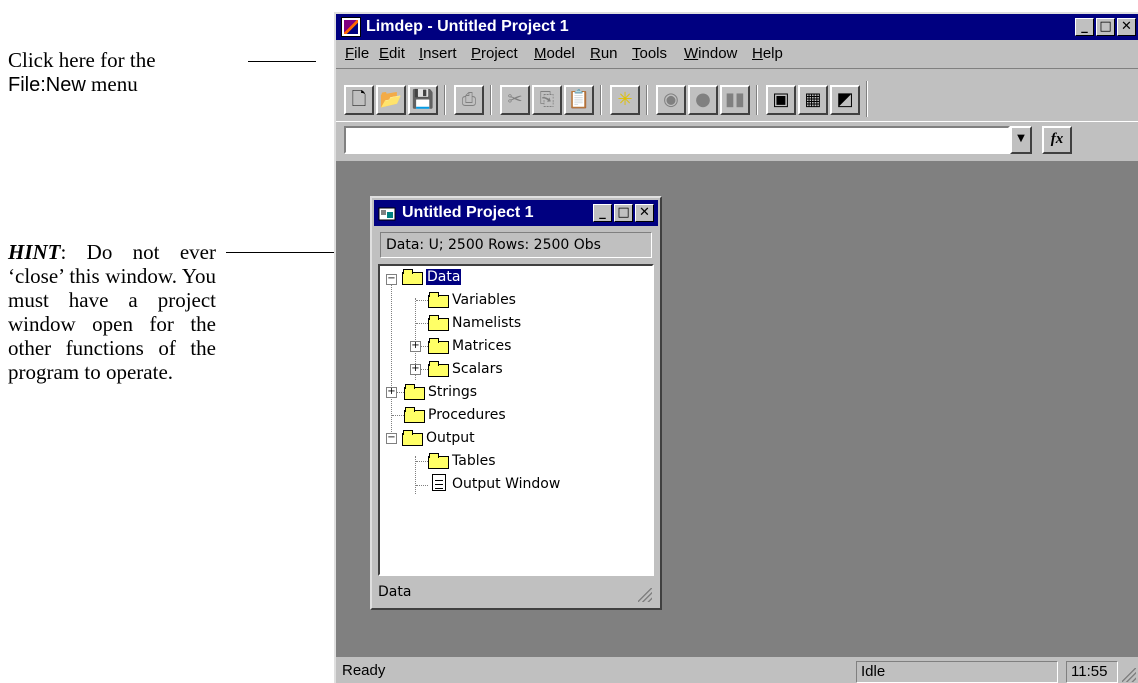 The width and height of the screenshot is (1138, 683). Describe the element at coordinates (484, 300) in the screenshot. I see `tree-item-label: Variables` at that location.